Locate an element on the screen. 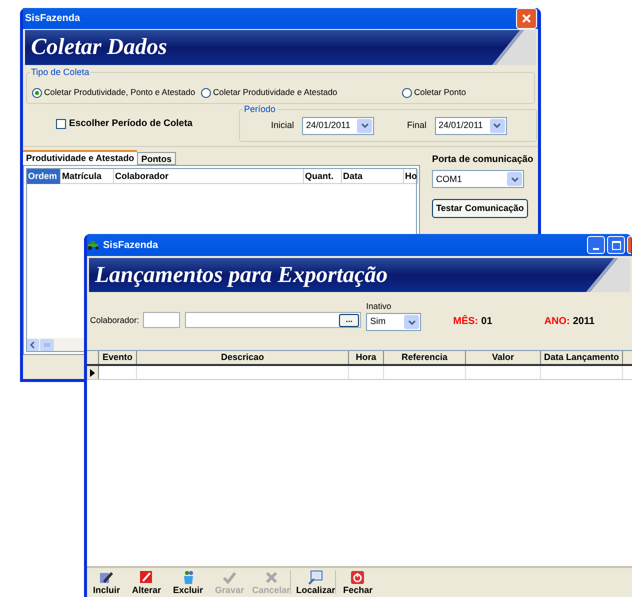 The image size is (632, 597). row-pointer-icon is located at coordinates (92, 372).